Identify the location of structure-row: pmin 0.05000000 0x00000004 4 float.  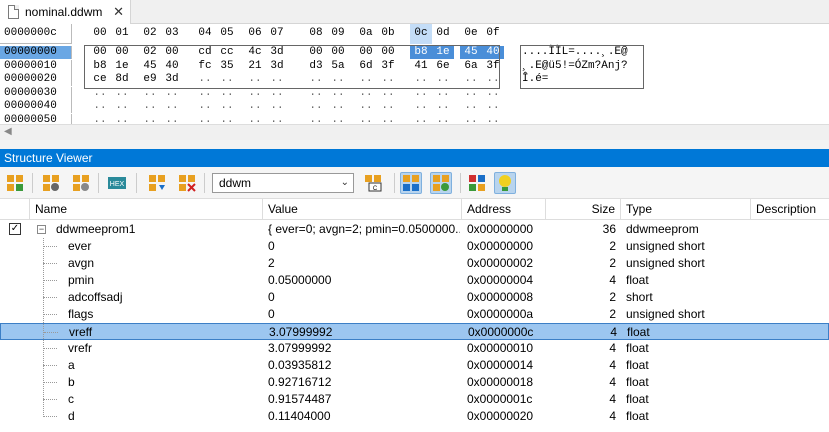
(414, 280).